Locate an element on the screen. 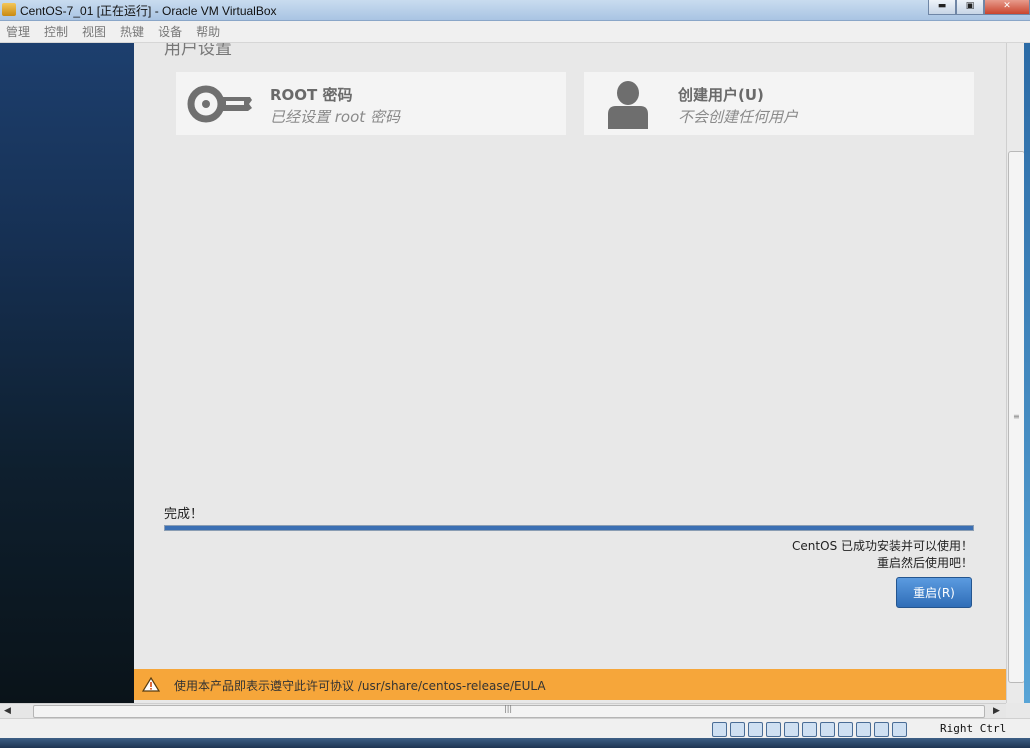 The width and height of the screenshot is (1030, 748). create-user-card: 创建用户(U) 不会创建任何用户 is located at coordinates (779, 103).